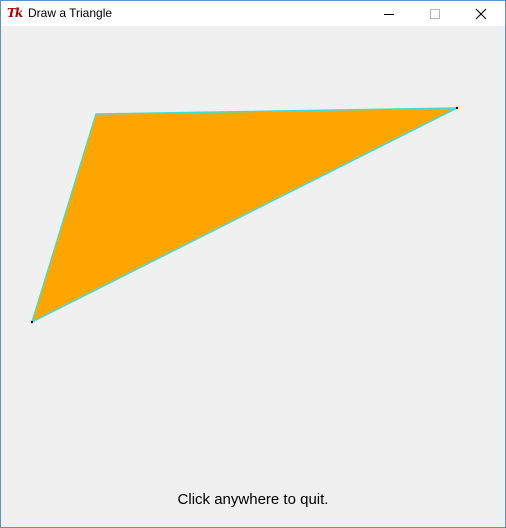 The height and width of the screenshot is (528, 506). I want to click on quit-instruction: Click anywhere to quit., so click(253, 499).